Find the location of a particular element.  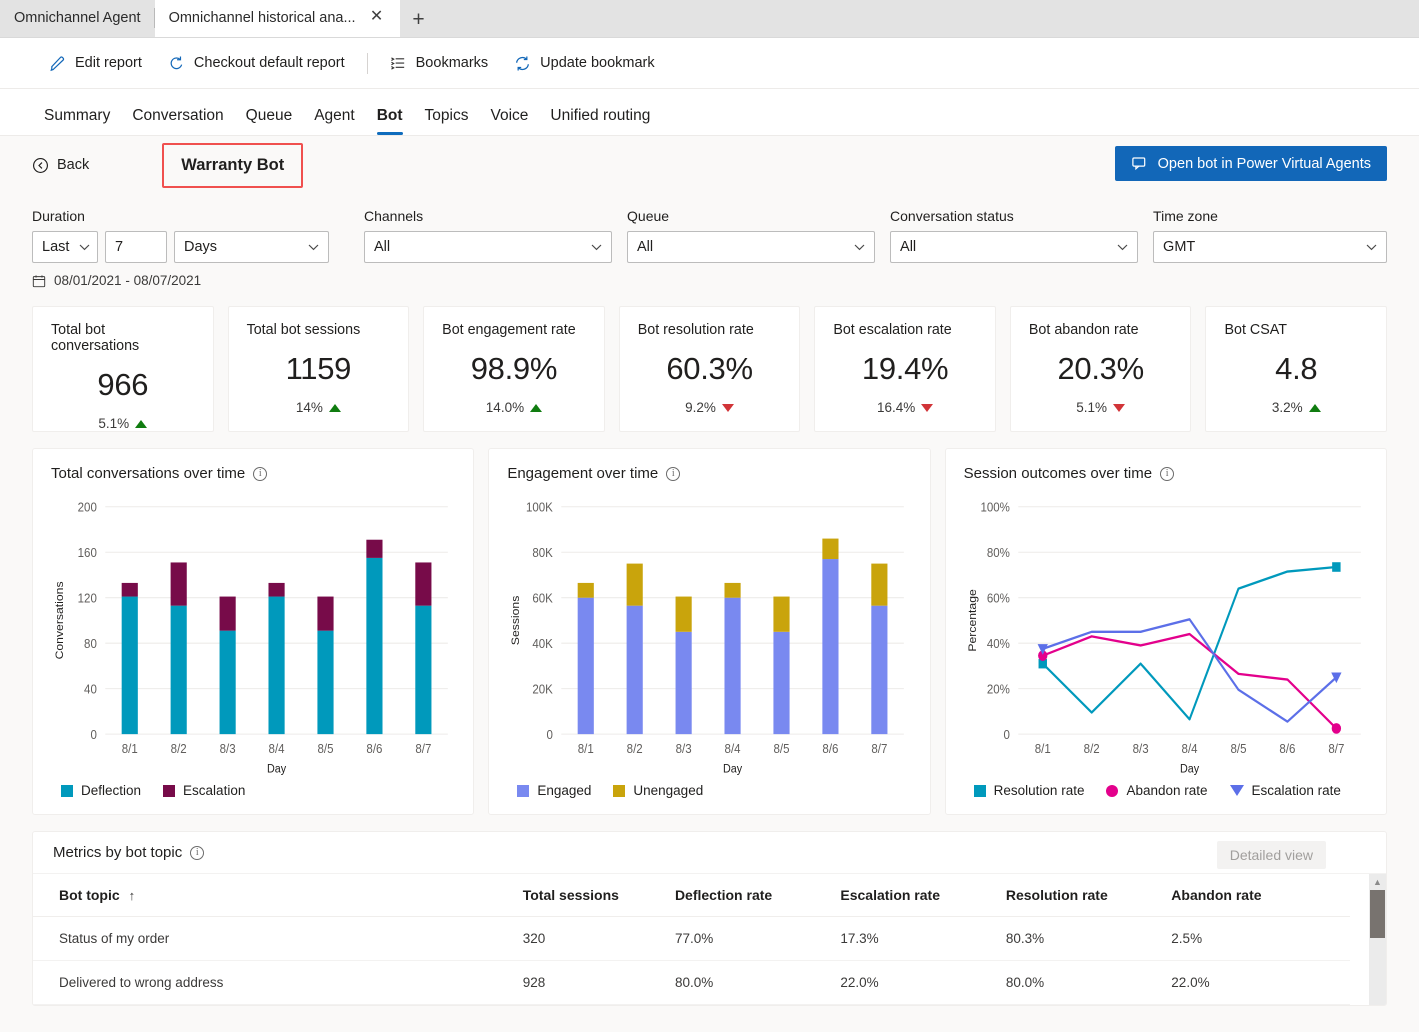

legend-item: Abandon rate is located at coordinates (1157, 790).